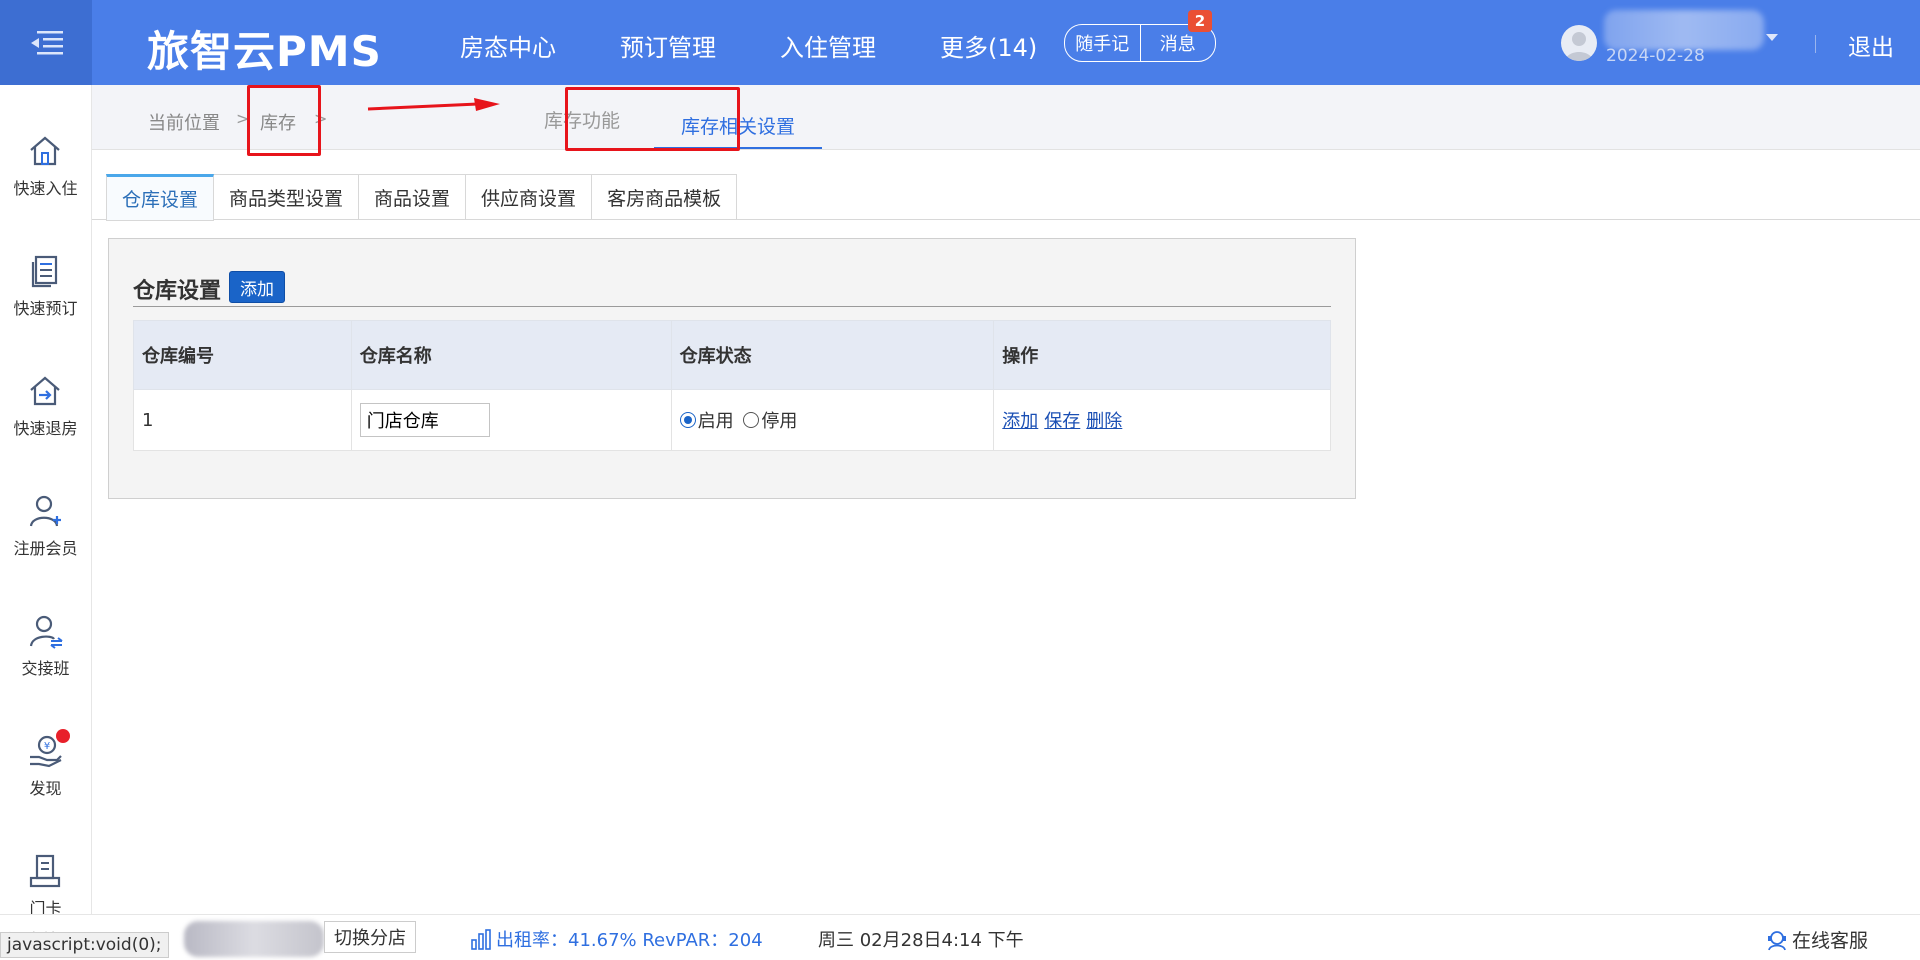  What do you see at coordinates (160, 197) in the screenshot?
I see `tab-warehouse-settings: 仓库设置` at bounding box center [160, 197].